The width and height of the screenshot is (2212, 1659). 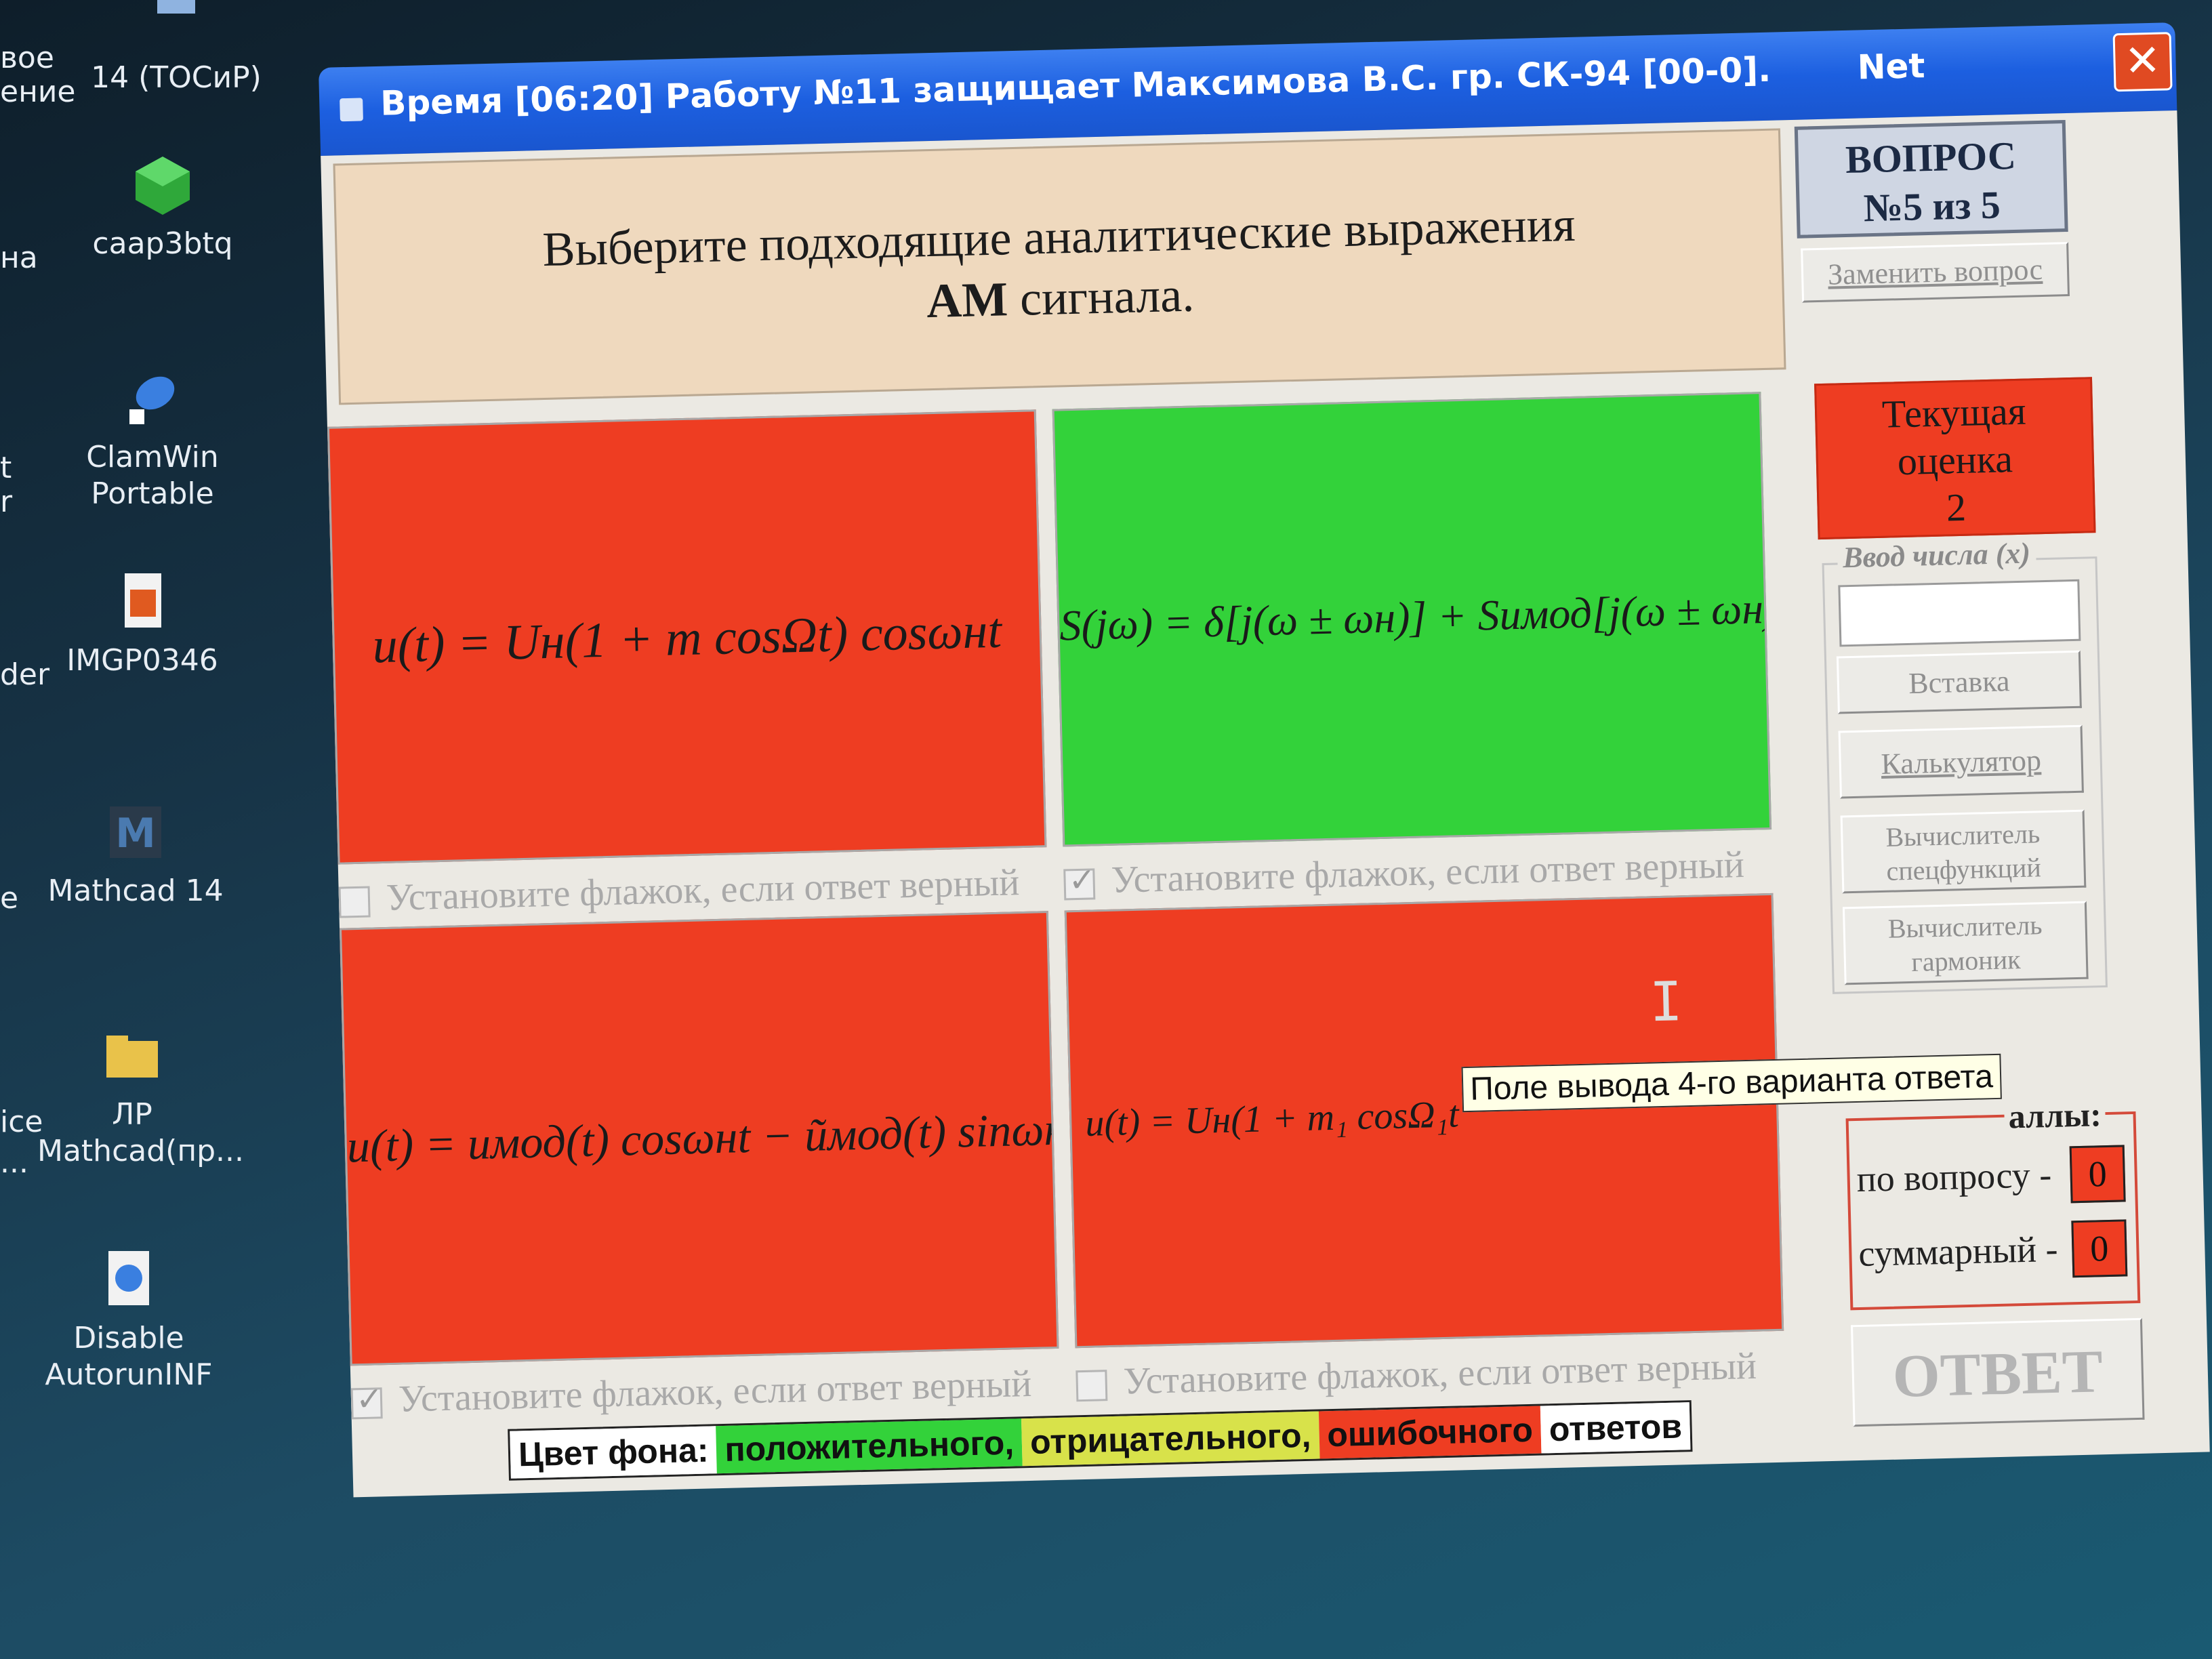 I want to click on edge-label: ение, so click(x=38, y=92).